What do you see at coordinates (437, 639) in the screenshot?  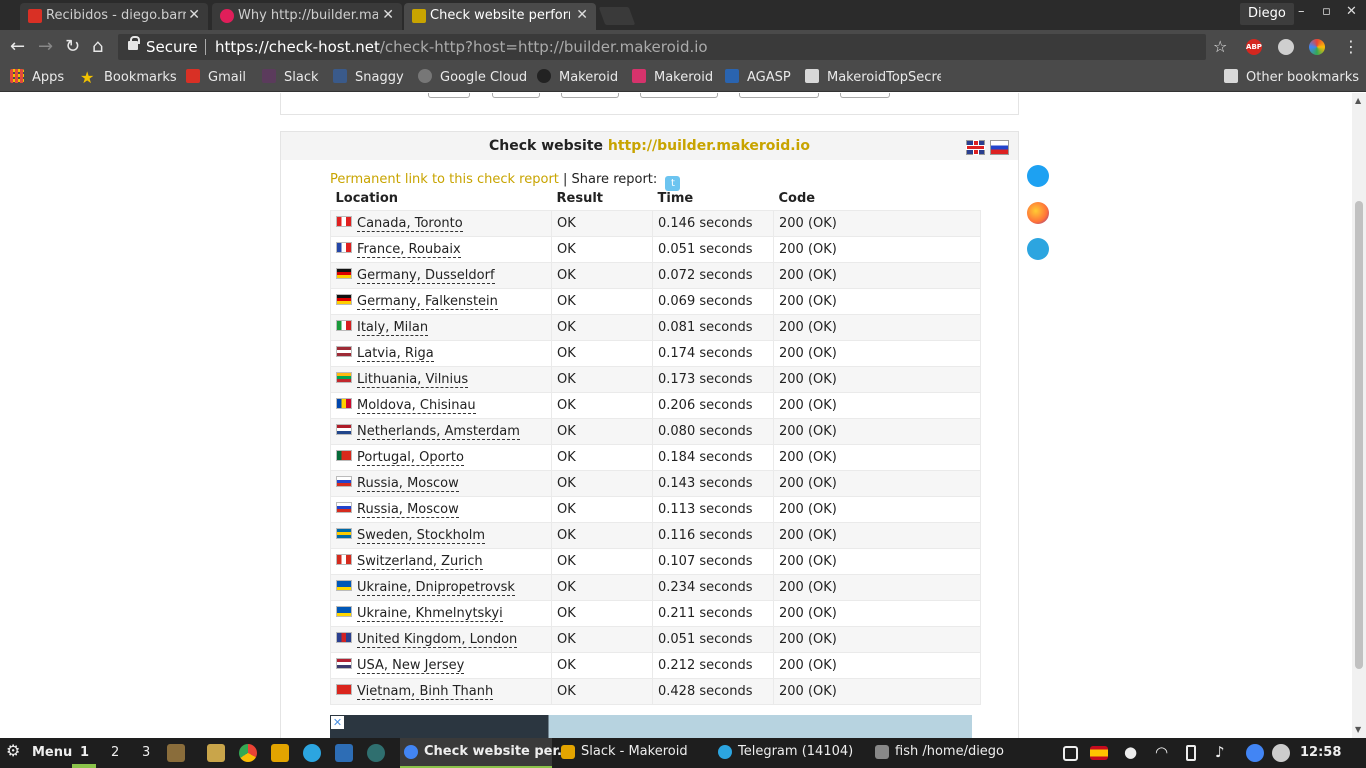 I see `location-link: United Kingdom, London` at bounding box center [437, 639].